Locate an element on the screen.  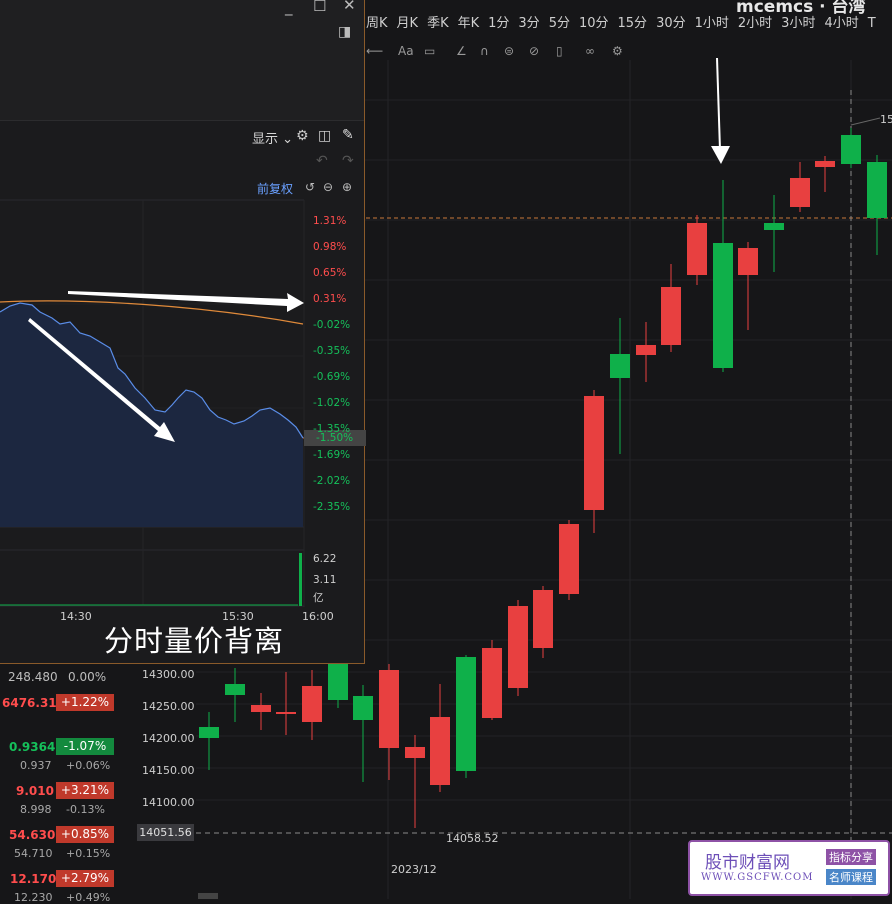
magnet-icon: ∩ is located at coordinates (484, 51).